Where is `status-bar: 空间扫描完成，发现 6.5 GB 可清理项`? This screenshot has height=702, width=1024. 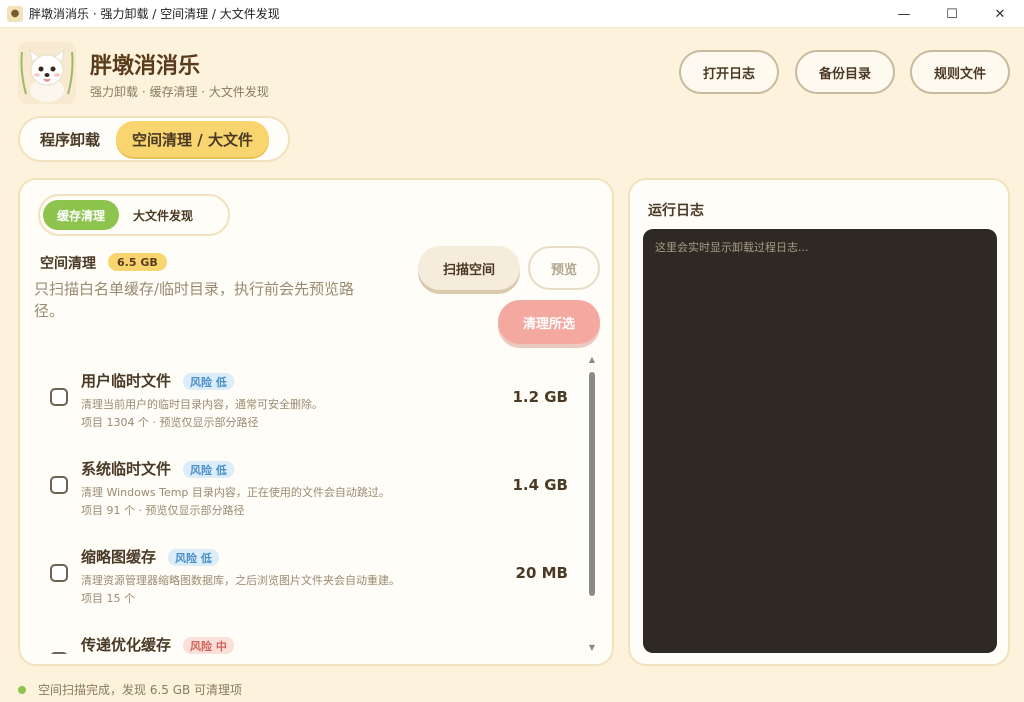
status-bar: 空间扫描完成，发现 6.5 GB 可清理项 is located at coordinates (130, 689).